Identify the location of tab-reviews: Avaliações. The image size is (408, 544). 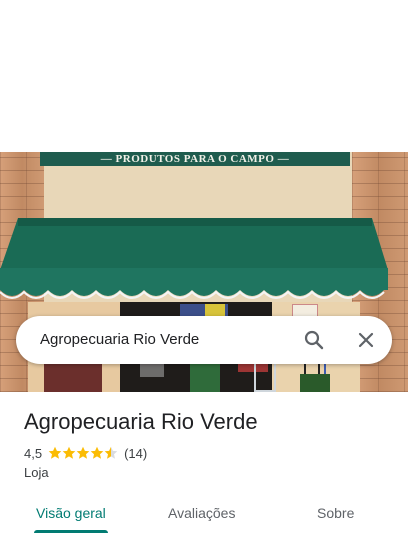
(201, 513).